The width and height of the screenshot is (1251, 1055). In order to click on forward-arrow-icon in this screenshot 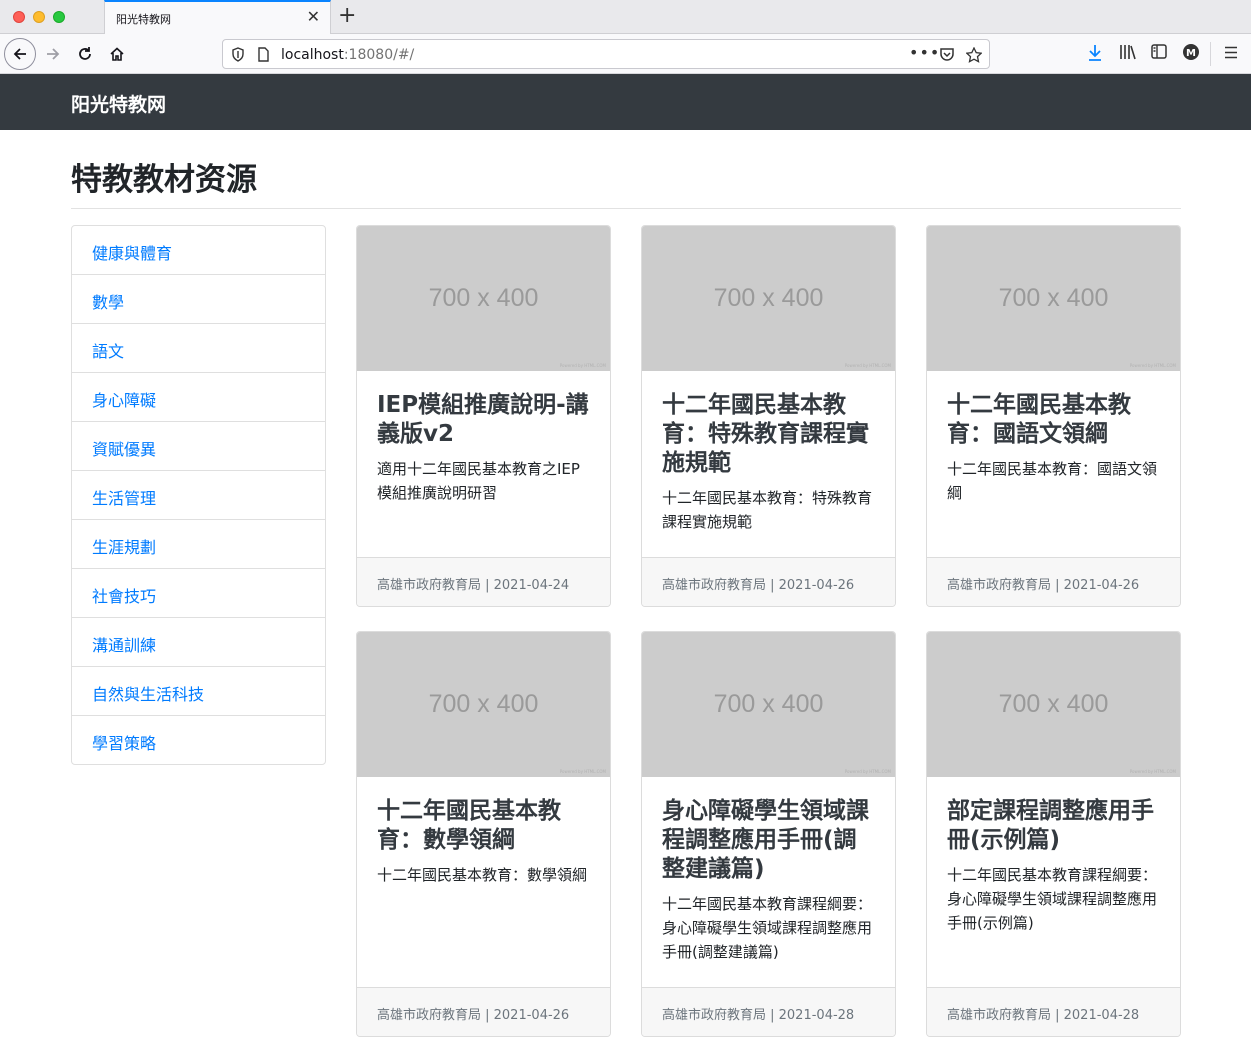, I will do `click(53, 54)`.